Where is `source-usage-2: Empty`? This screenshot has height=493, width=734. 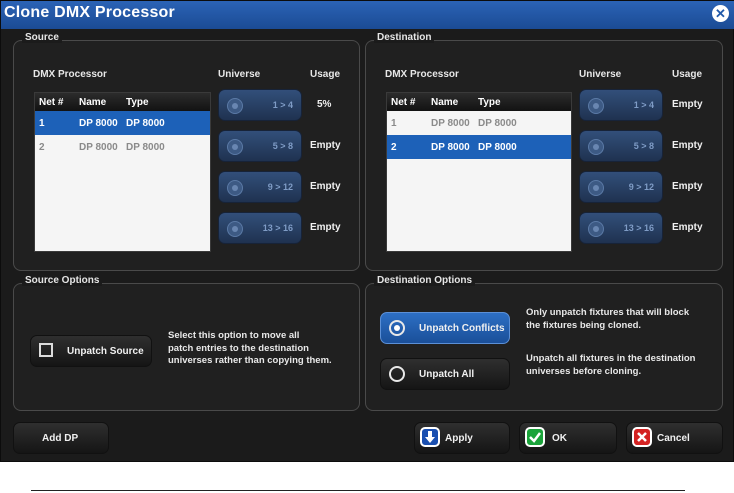
source-usage-2: Empty is located at coordinates (325, 145).